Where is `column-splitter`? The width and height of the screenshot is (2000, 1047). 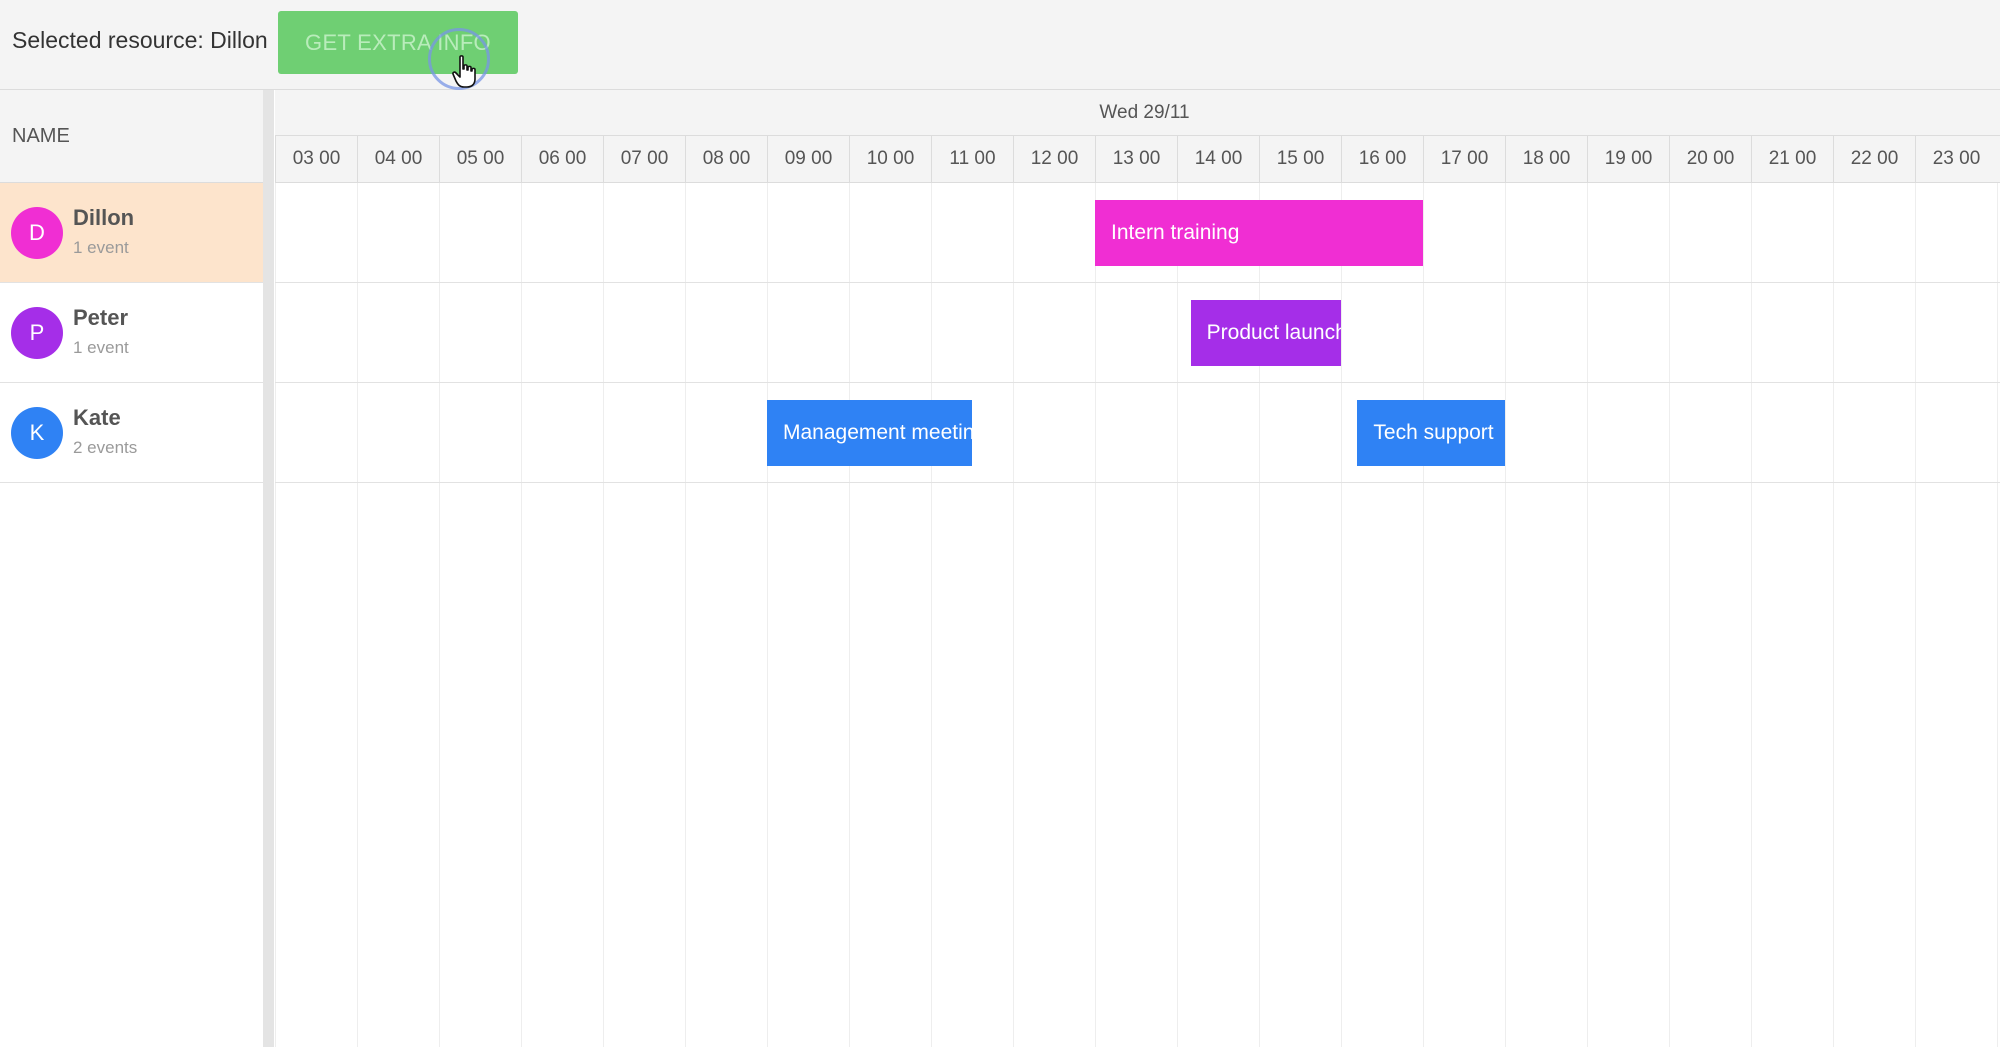
column-splitter is located at coordinates (268, 568).